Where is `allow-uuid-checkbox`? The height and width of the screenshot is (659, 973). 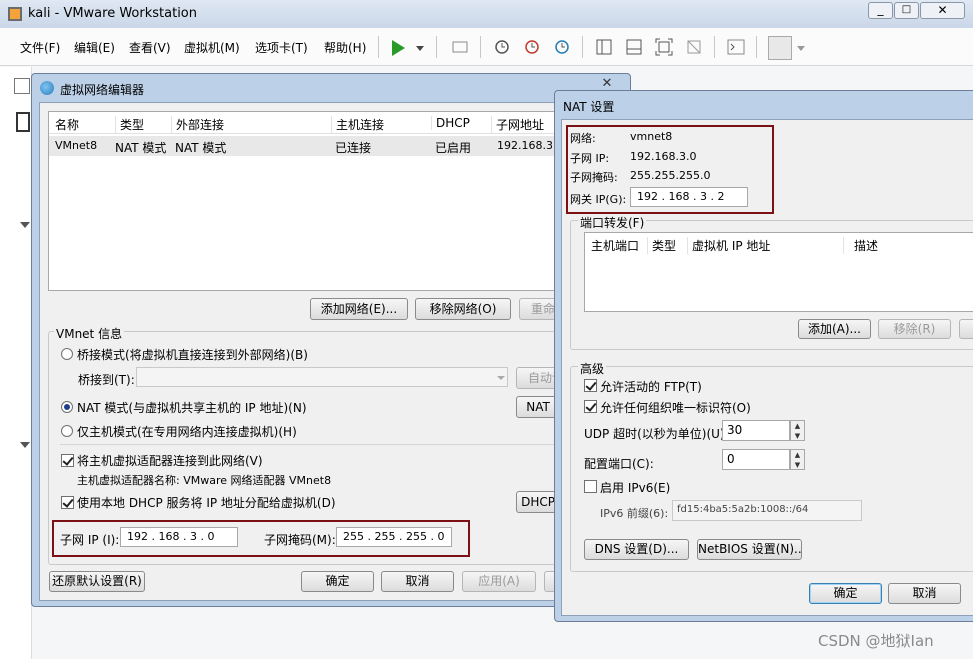 allow-uuid-checkbox is located at coordinates (590, 406).